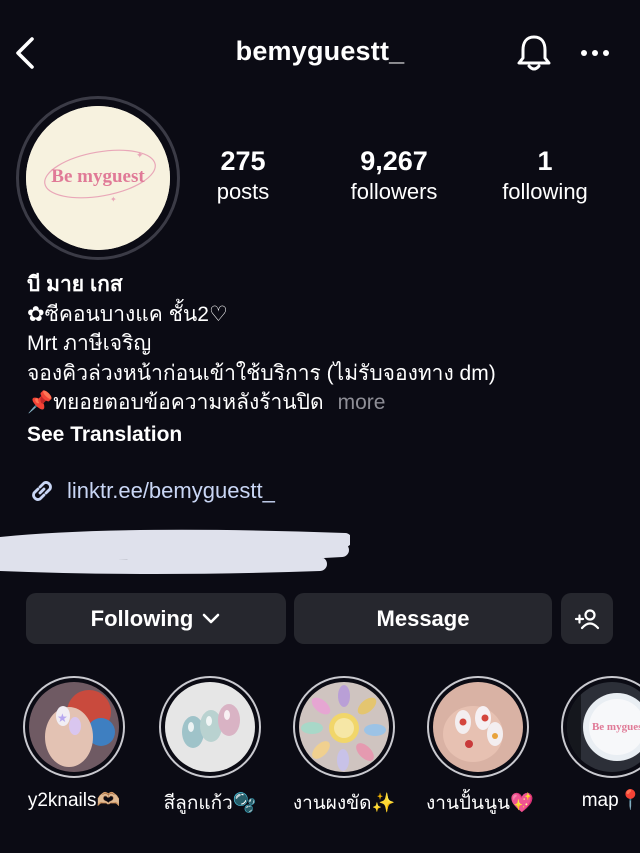 The width and height of the screenshot is (640, 853). I want to click on followers-label: followers, so click(394, 191).